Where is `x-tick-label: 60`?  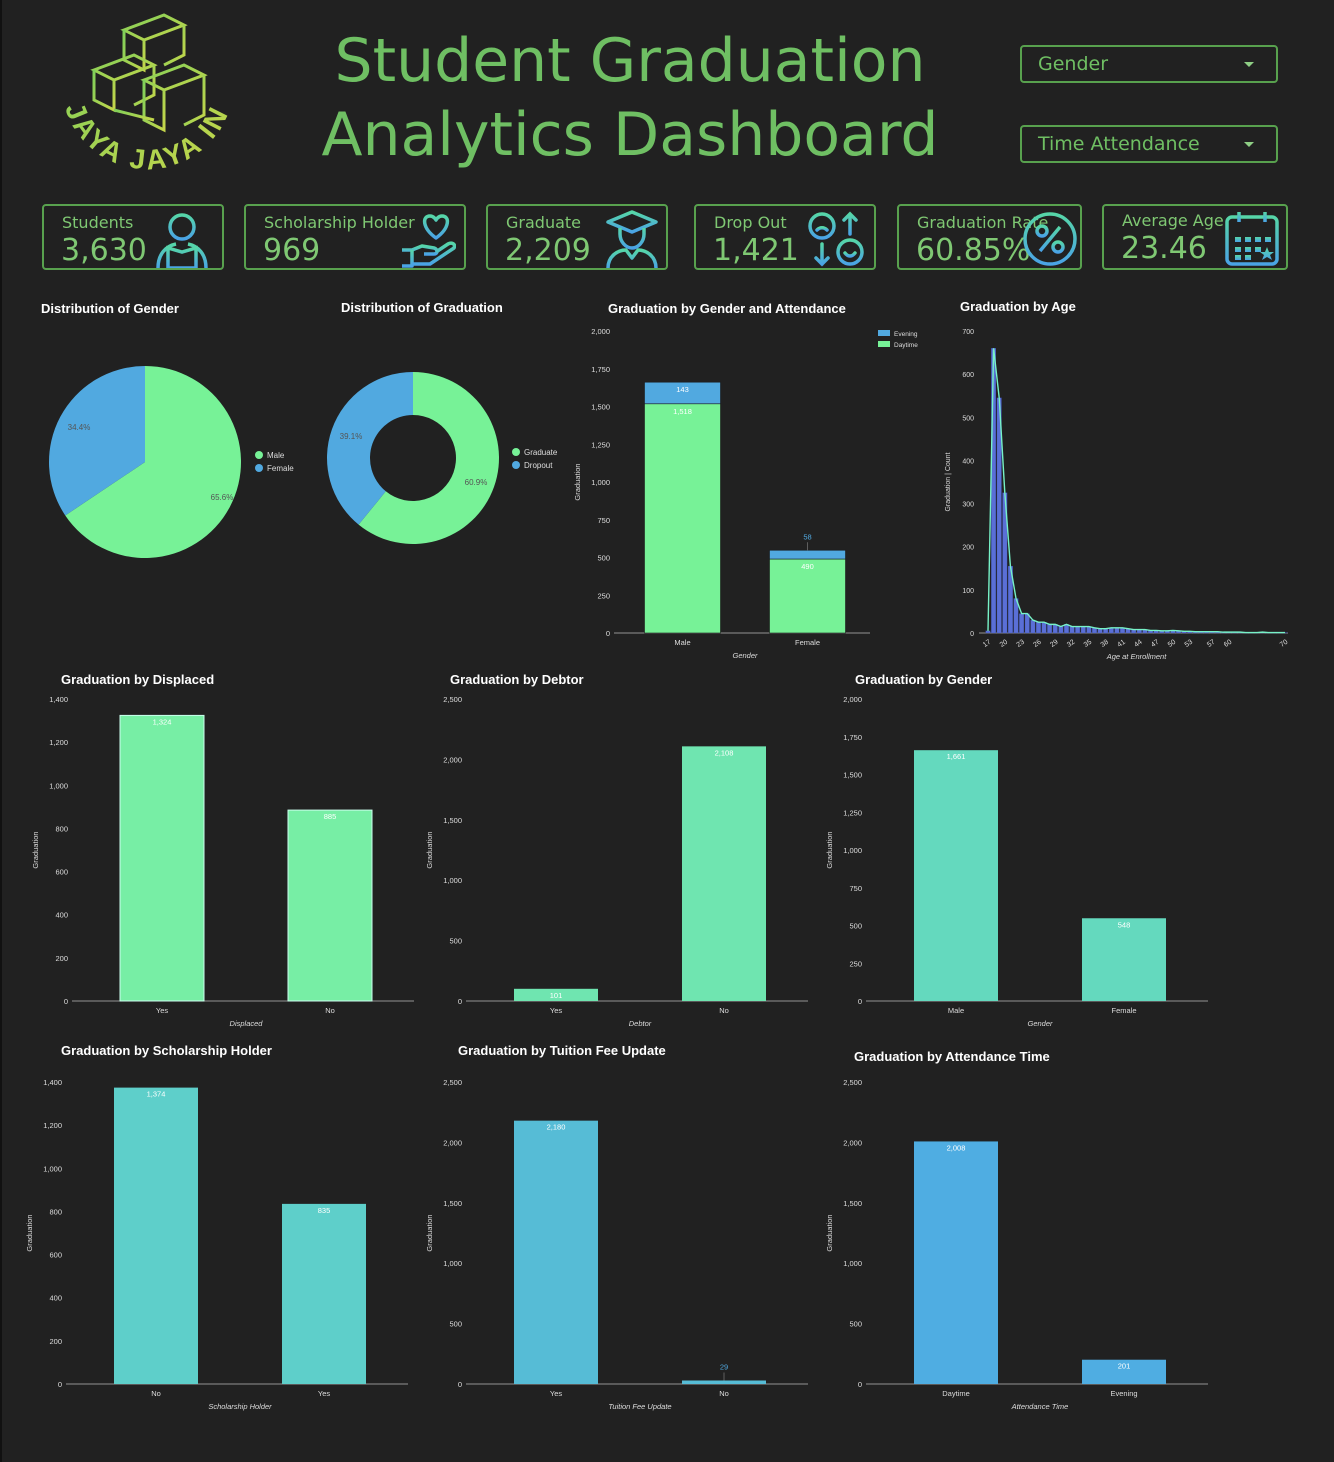
x-tick-label: 60 is located at coordinates (1228, 644).